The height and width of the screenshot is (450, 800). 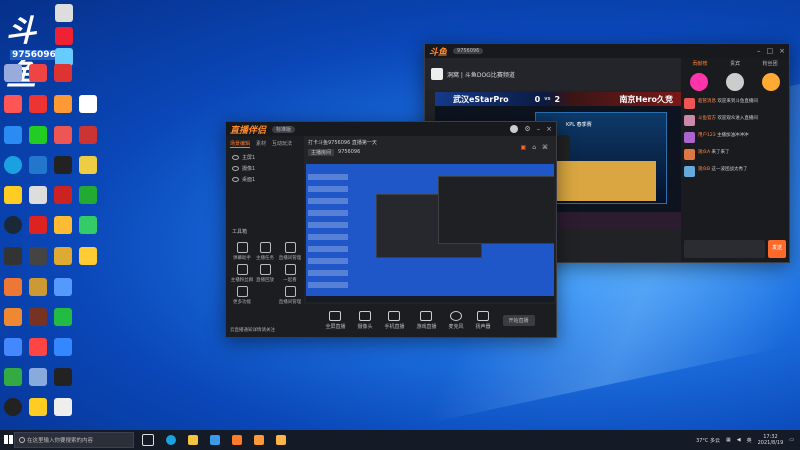 What do you see at coordinates (215, 440) in the screenshot?
I see `store-icon` at bounding box center [215, 440].